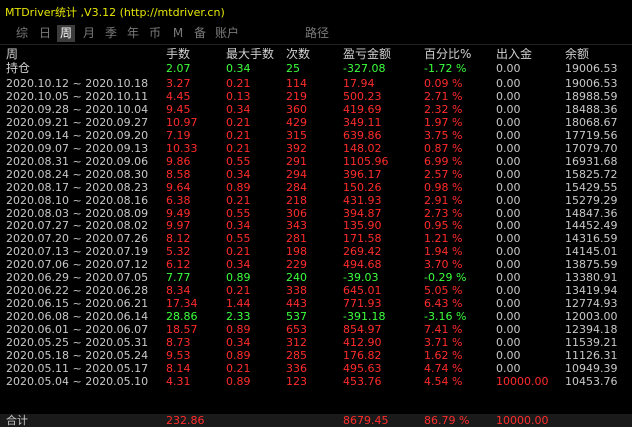 Image resolution: width=632 pixels, height=427 pixels. I want to click on cell-lots: 6.12, so click(178, 264).